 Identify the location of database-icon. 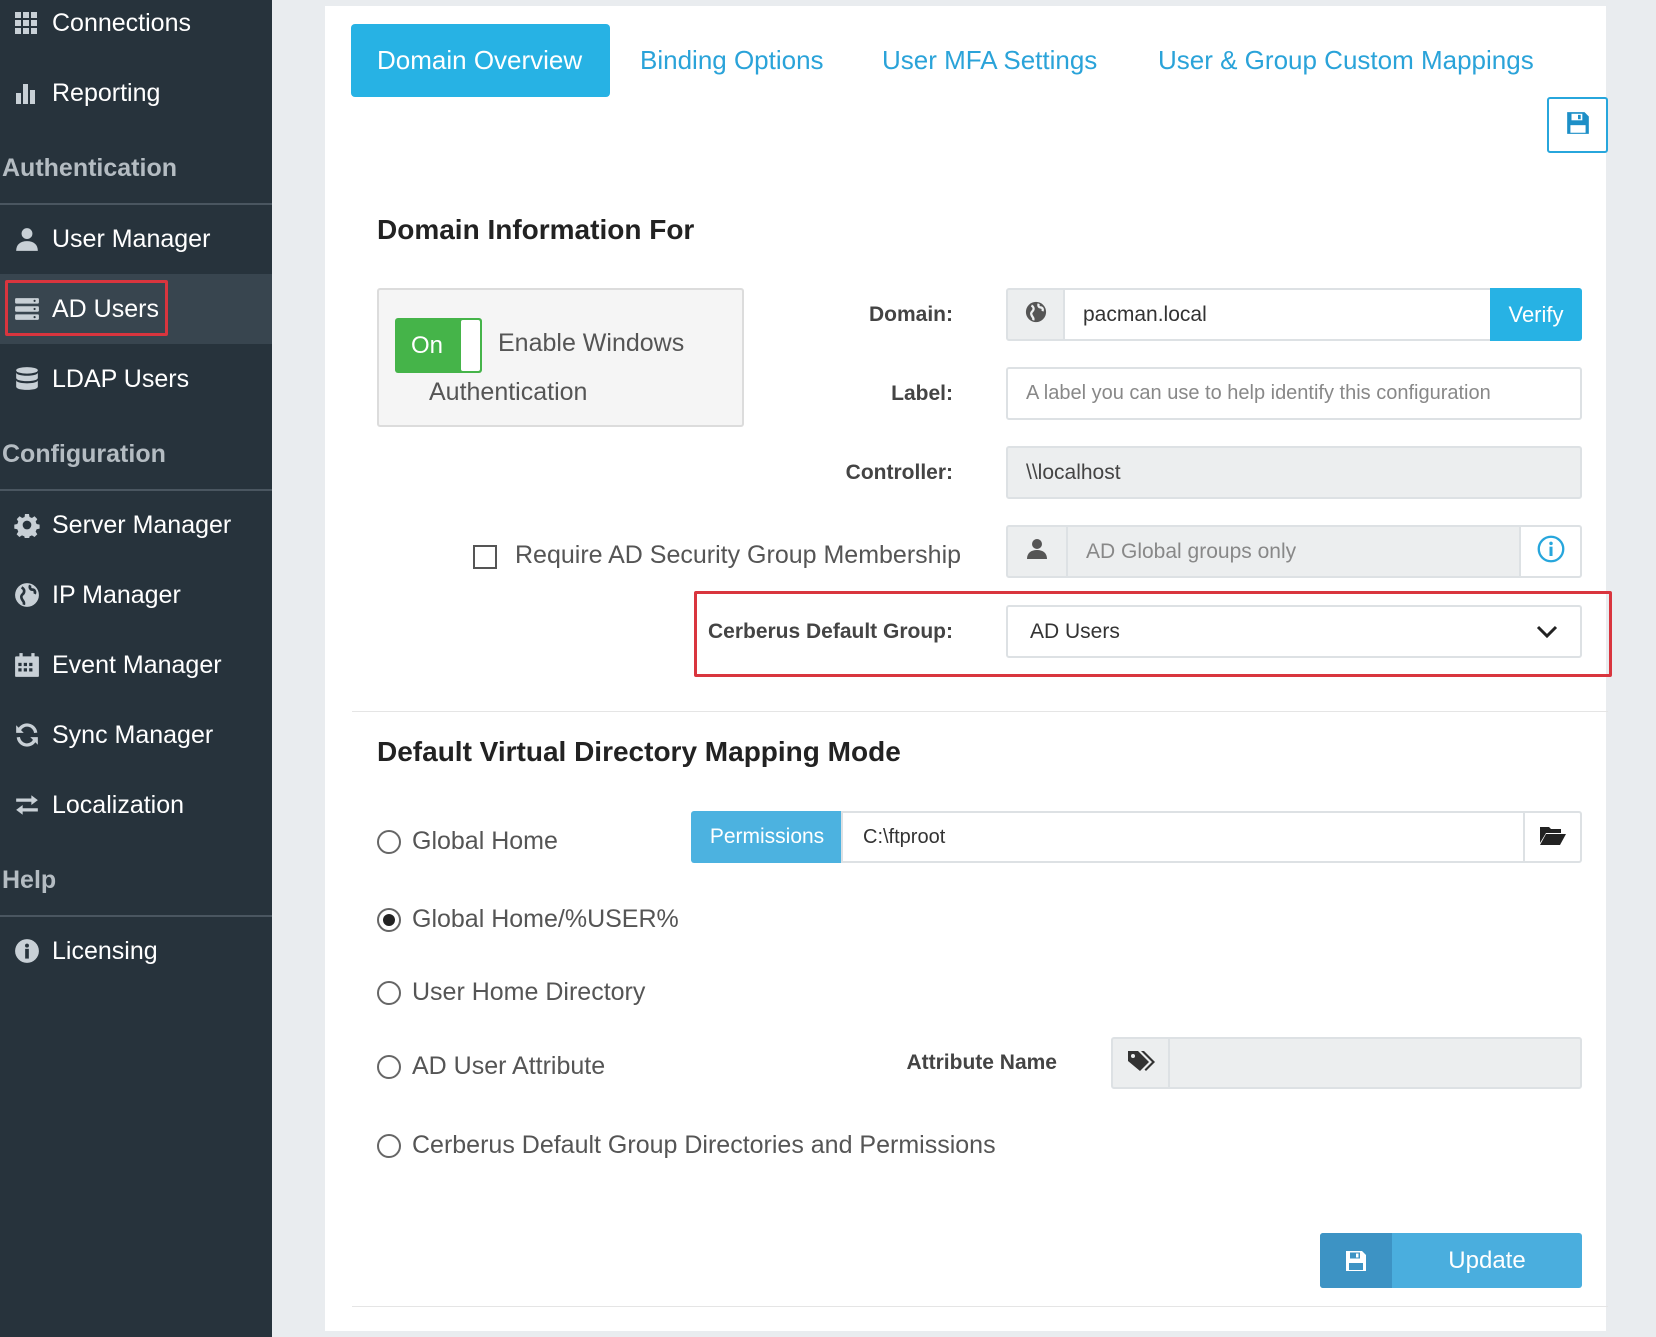
(26, 379).